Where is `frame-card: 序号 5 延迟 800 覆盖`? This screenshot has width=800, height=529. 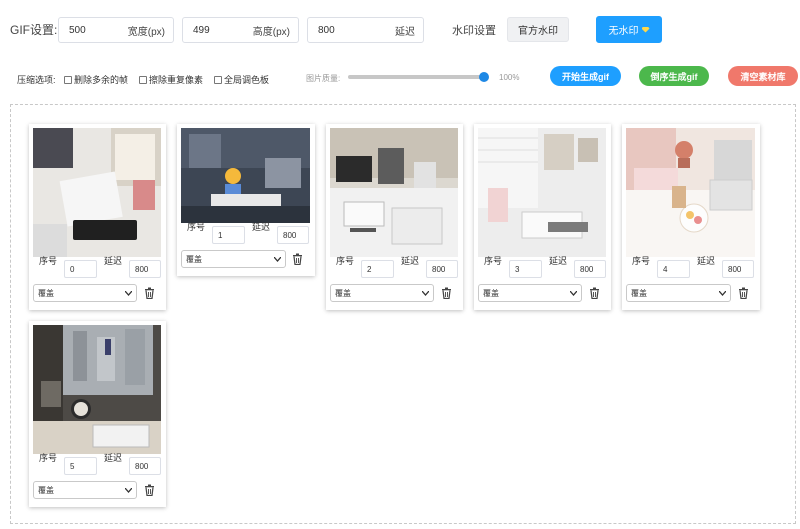 frame-card: 序号 5 延迟 800 覆盖 is located at coordinates (97, 414).